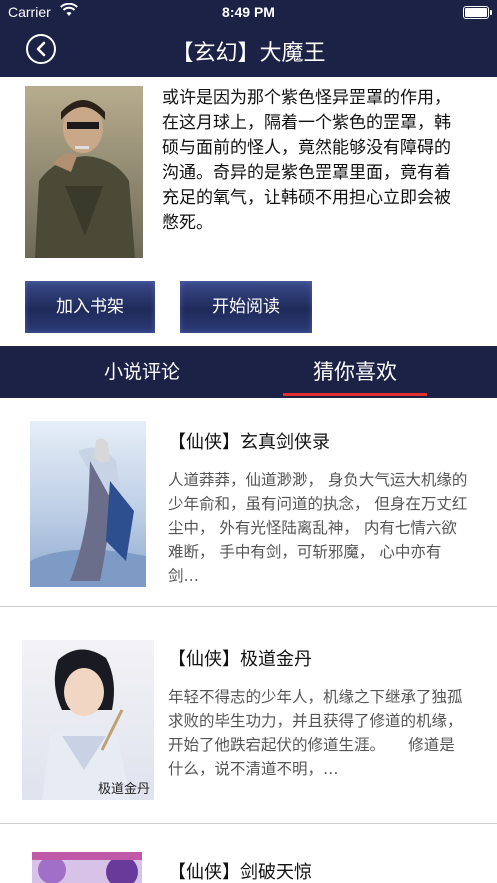  I want to click on tab-bar: 小说评论 猜你喜欢, so click(248, 372).